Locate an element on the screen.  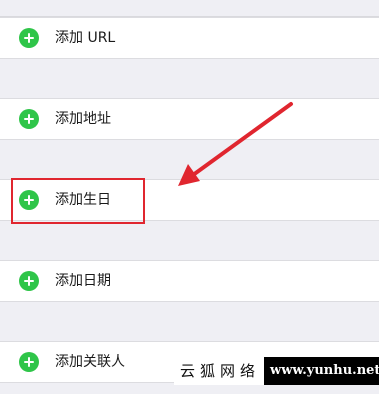
watermark: 云狐网络 www.yunhu.net is located at coordinates (276, 371).